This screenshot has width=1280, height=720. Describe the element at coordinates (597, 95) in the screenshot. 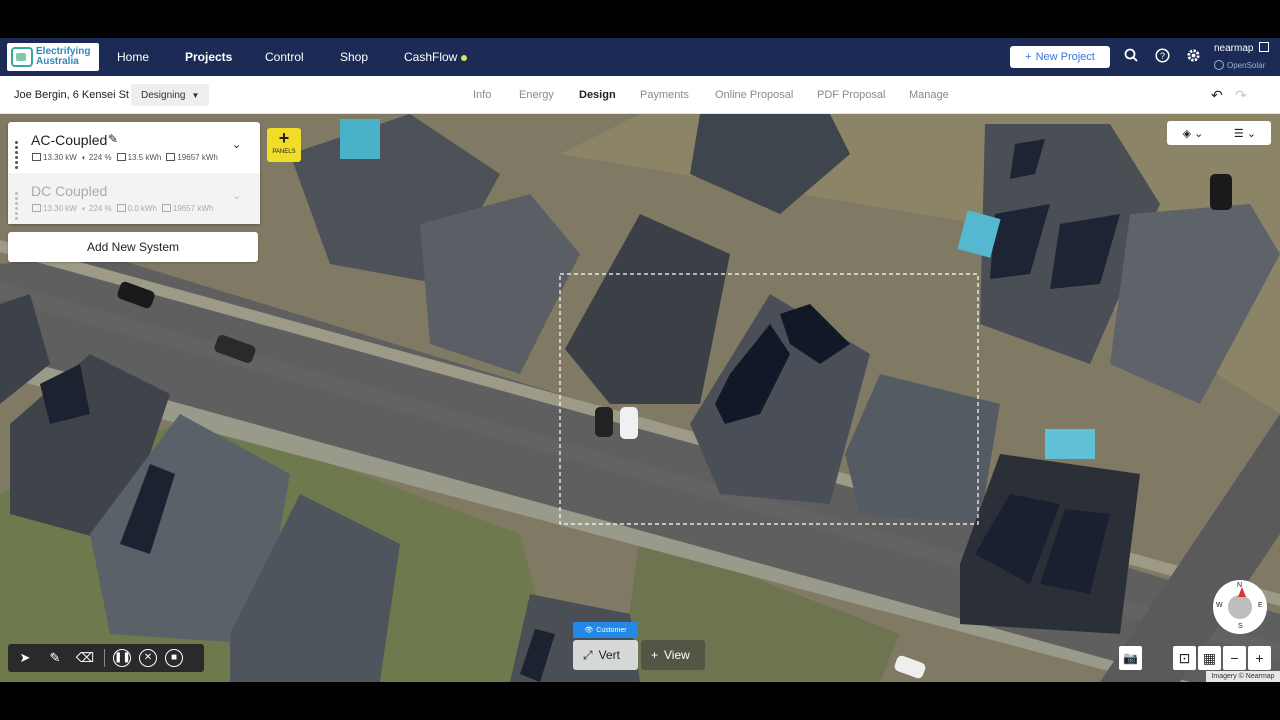

I see `tab-design: Design` at that location.